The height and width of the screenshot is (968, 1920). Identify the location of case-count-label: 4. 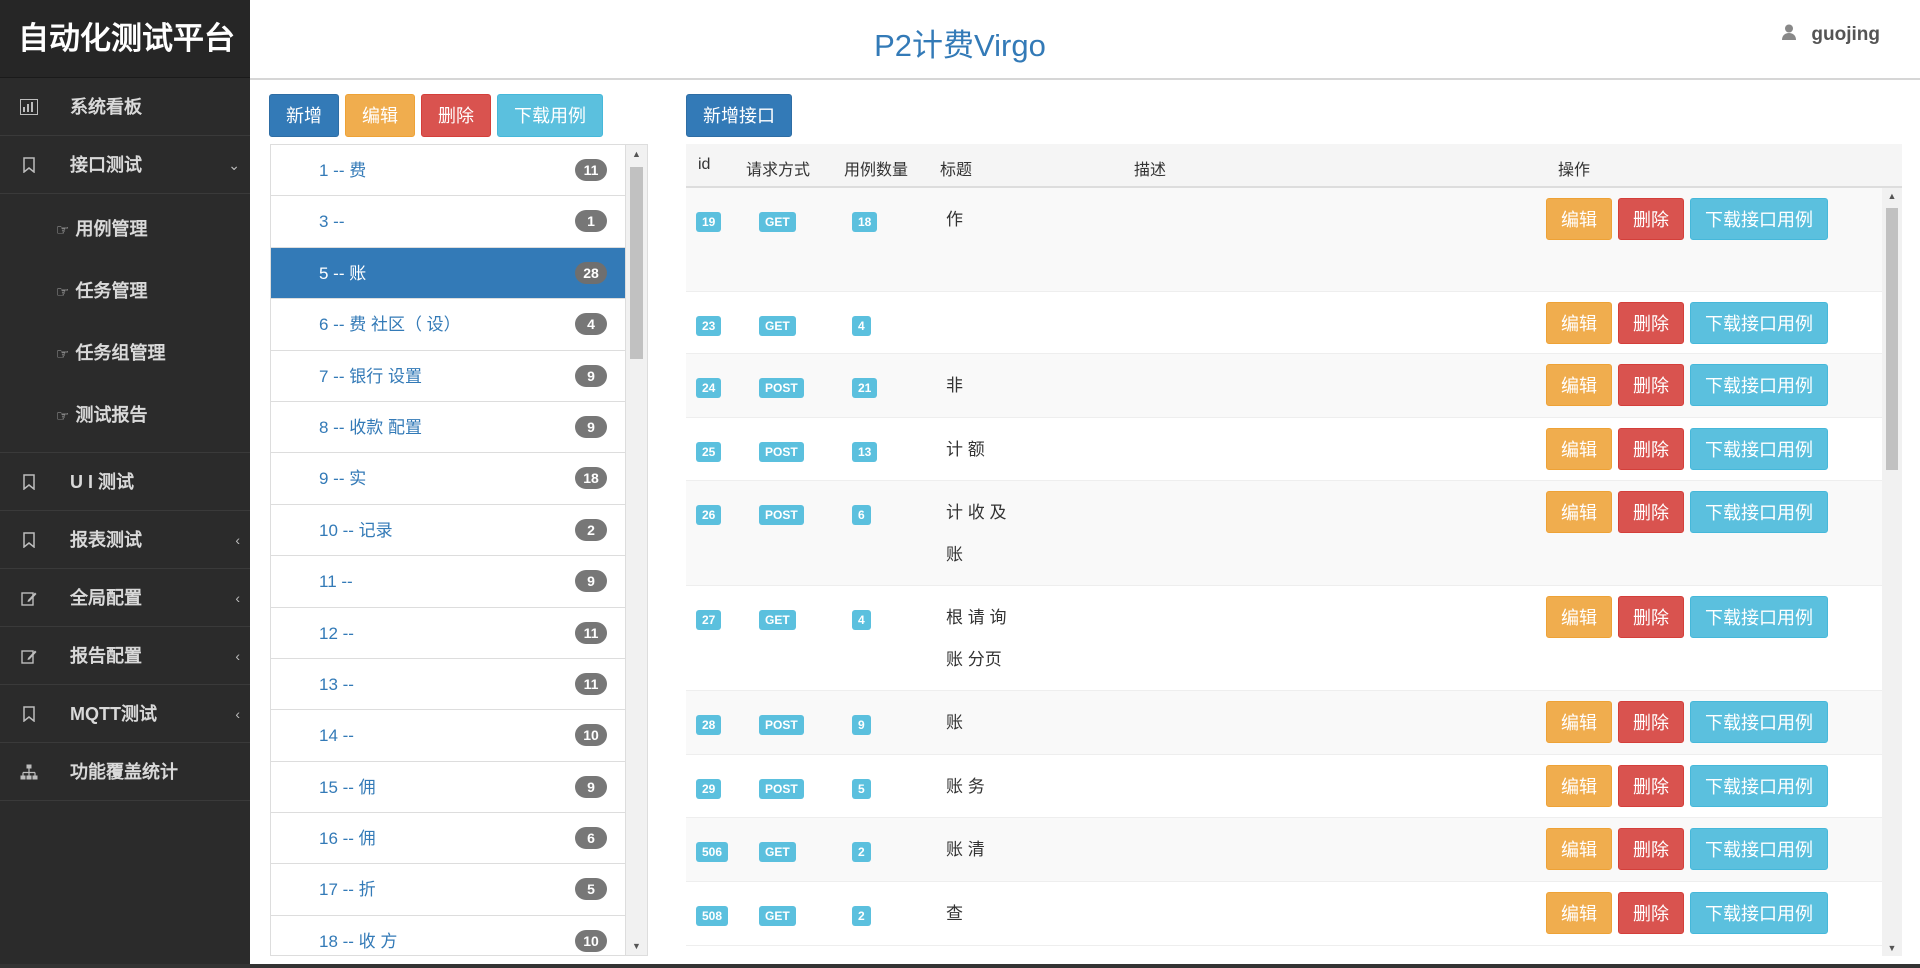
(861, 620).